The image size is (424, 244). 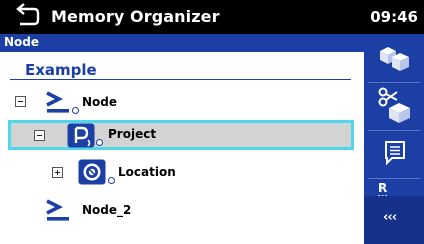 I want to click on cut-button, so click(x=394, y=106).